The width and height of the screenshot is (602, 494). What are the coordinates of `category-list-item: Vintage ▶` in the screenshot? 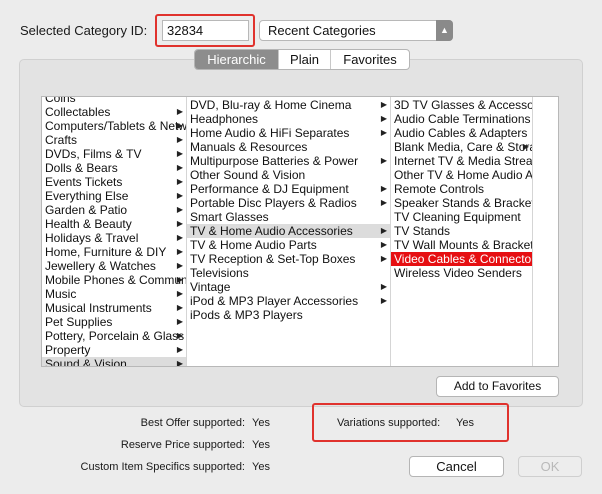 It's located at (288, 287).